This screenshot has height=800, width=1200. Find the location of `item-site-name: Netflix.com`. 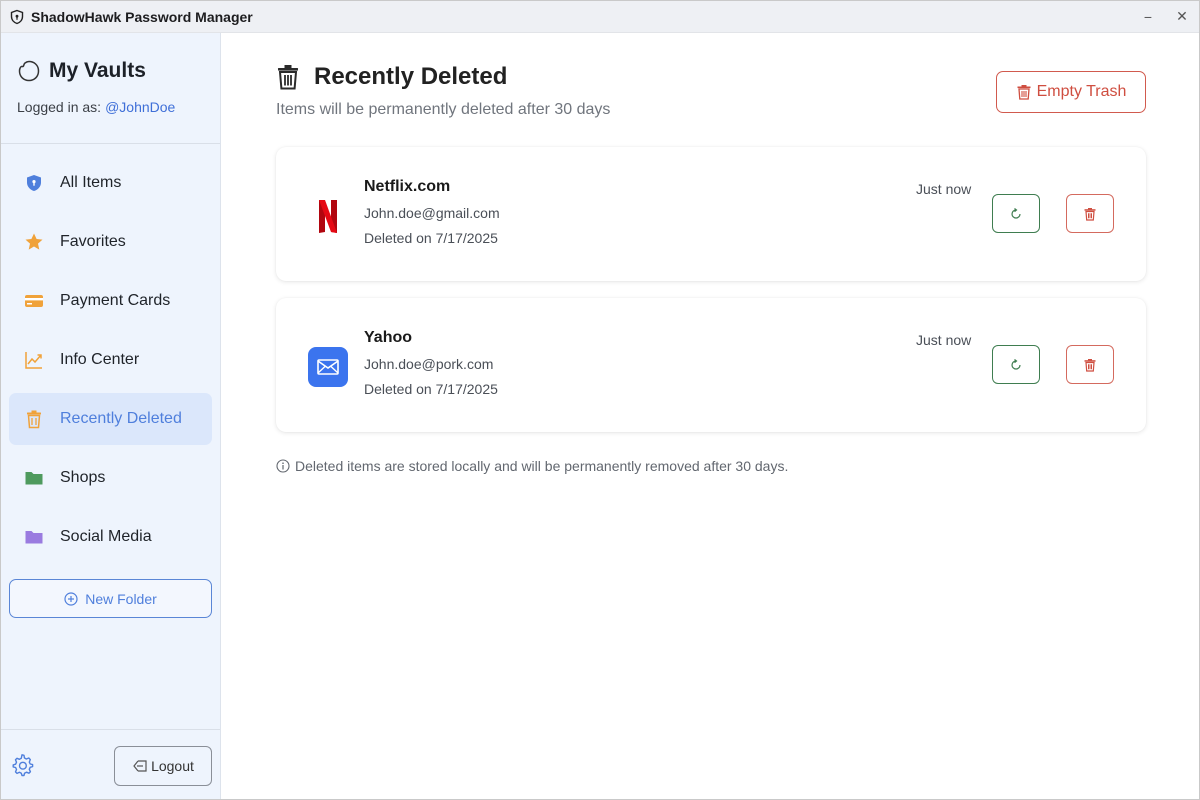

item-site-name: Netflix.com is located at coordinates (407, 186).